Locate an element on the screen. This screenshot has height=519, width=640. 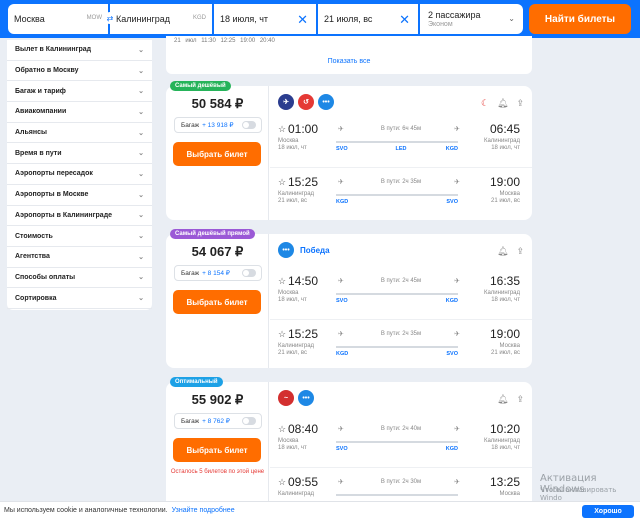
cookie-more-link: Узнайте подробнее is located at coordinates (203, 510).